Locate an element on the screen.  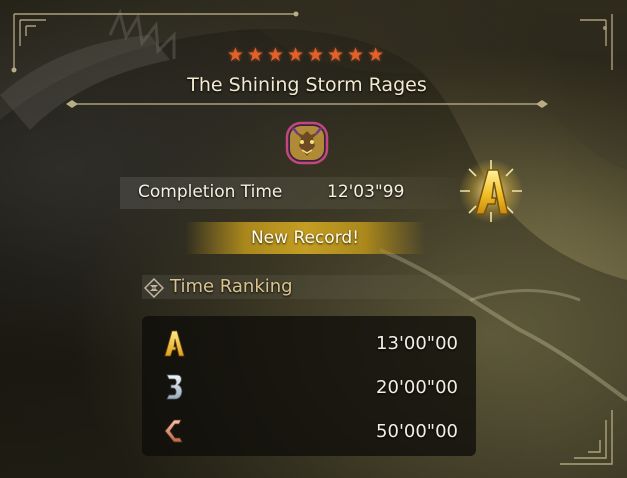
quest-title: The Shining Storm Rages is located at coordinates (307, 85).